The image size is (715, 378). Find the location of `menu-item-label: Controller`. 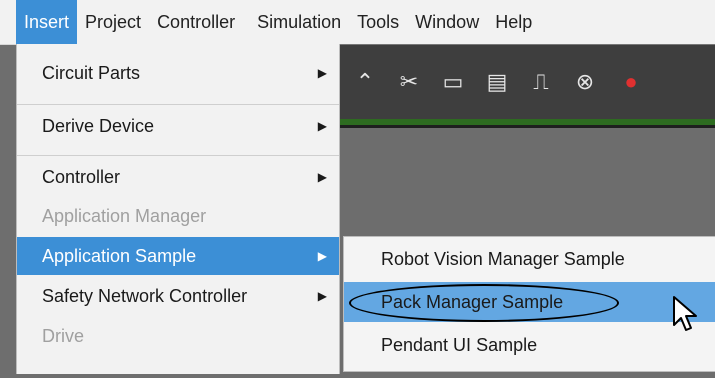

menu-item-label: Controller is located at coordinates (81, 177).